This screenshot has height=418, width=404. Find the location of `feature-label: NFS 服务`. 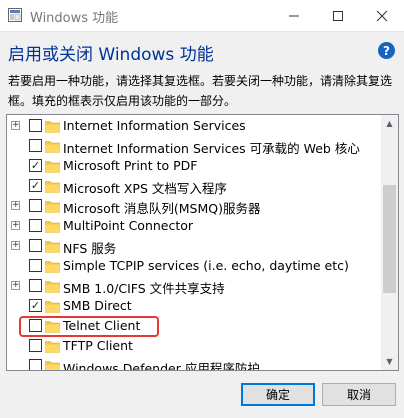

feature-label: NFS 服务 is located at coordinates (90, 248).